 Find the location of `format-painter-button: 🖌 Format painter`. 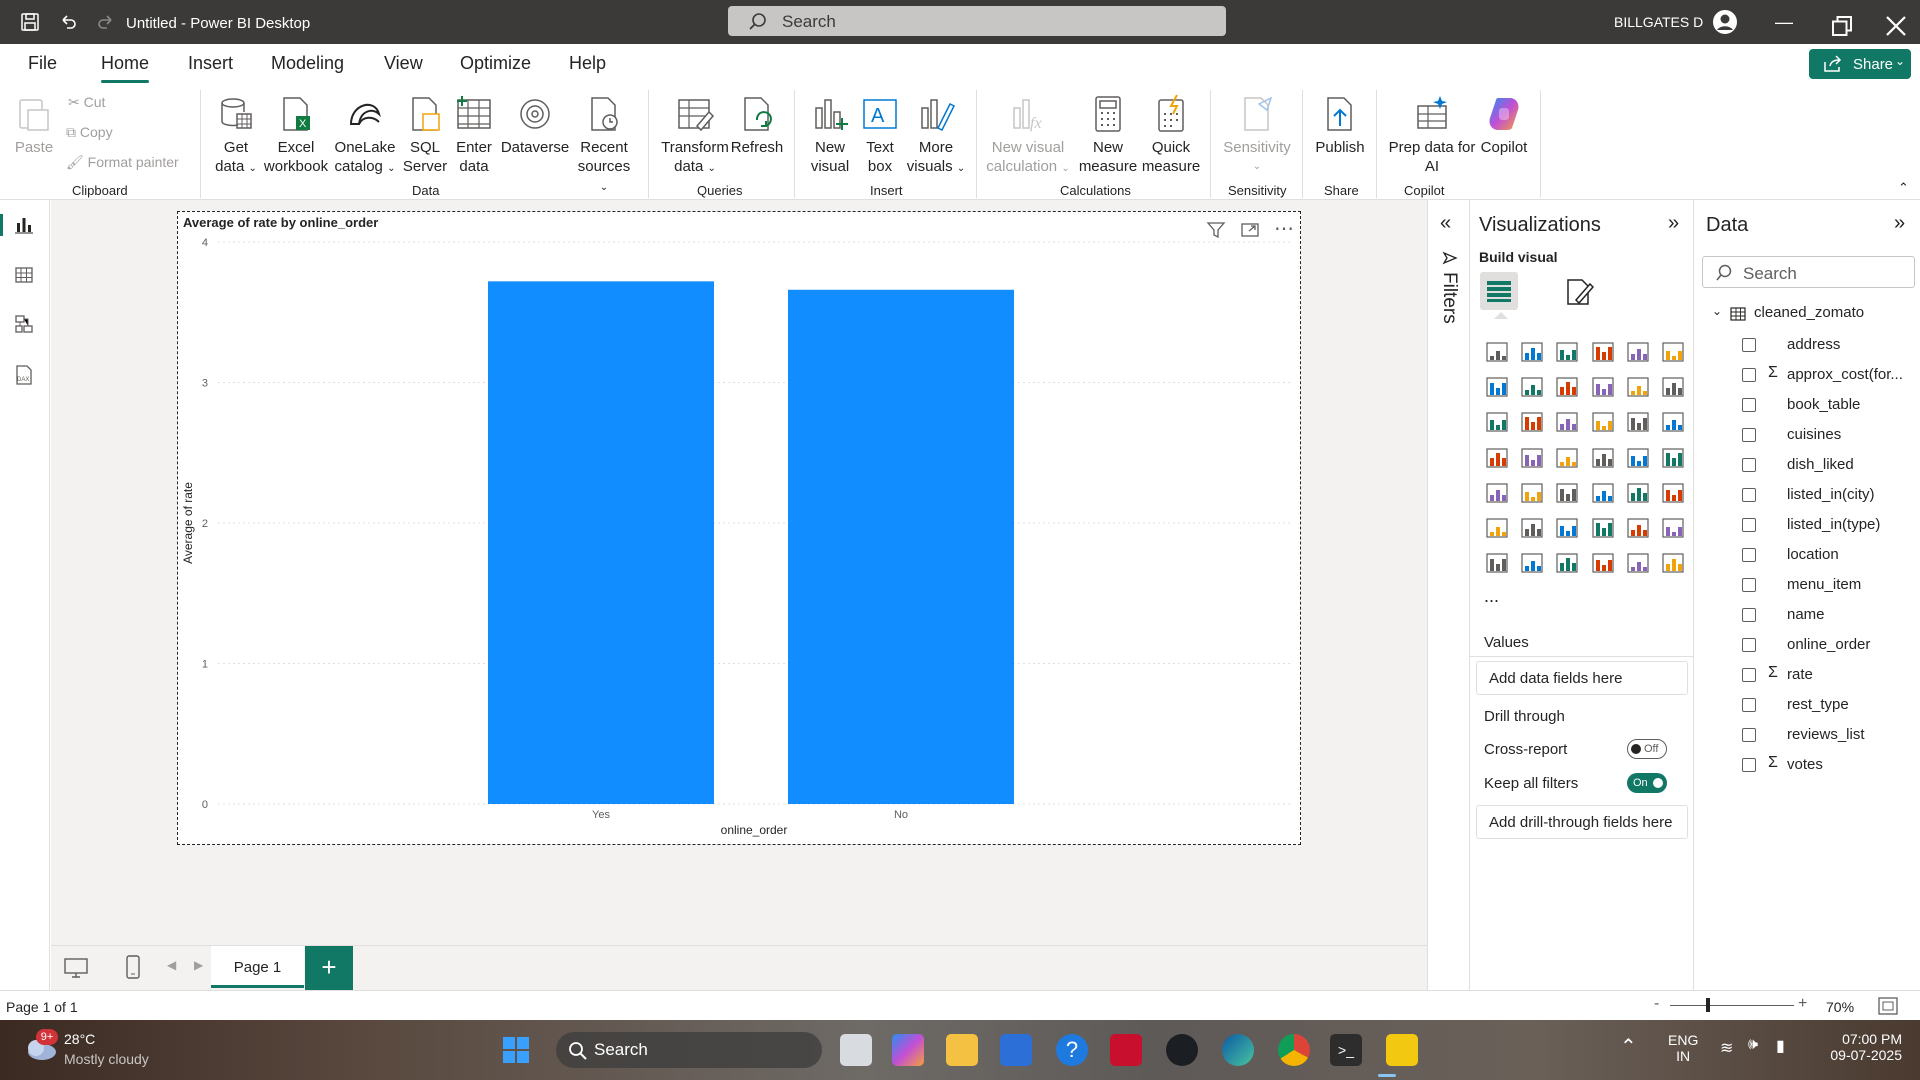

format-painter-button: 🖌 Format painter is located at coordinates (122, 162).